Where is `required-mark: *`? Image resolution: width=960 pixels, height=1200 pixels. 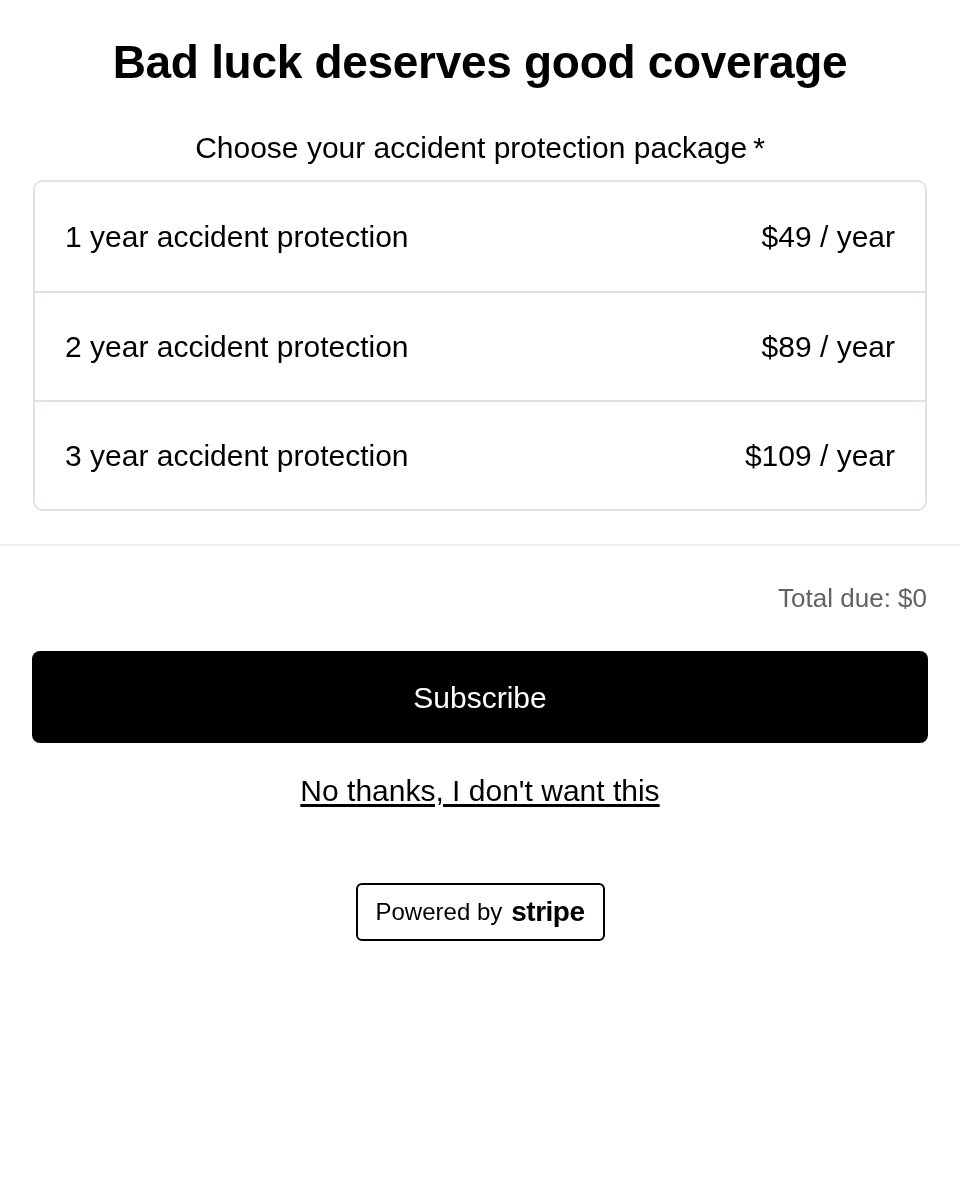
required-mark: * is located at coordinates (759, 148).